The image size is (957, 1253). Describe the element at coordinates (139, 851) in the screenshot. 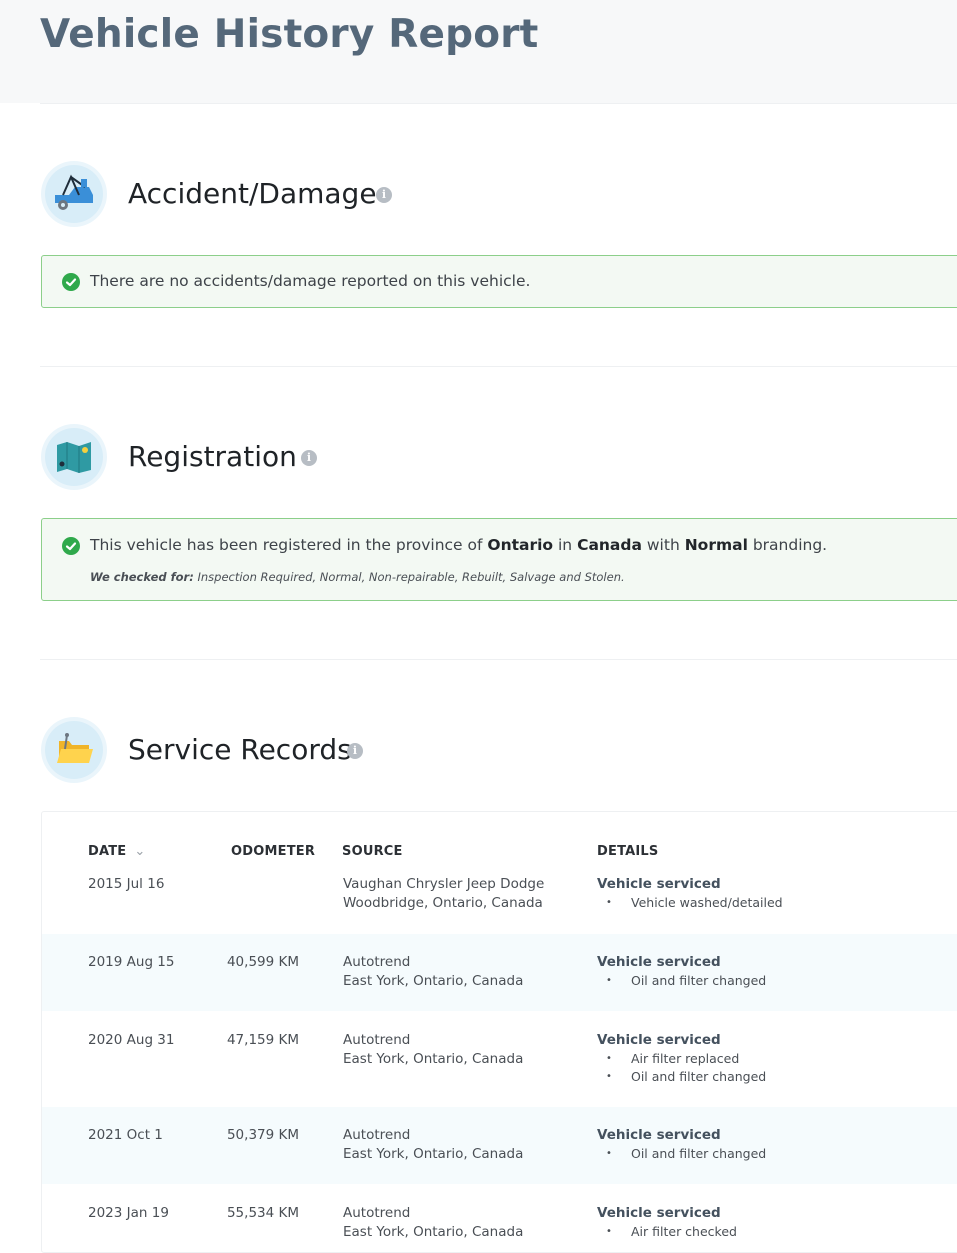

I see `chevron-down-icon: ⌄` at that location.